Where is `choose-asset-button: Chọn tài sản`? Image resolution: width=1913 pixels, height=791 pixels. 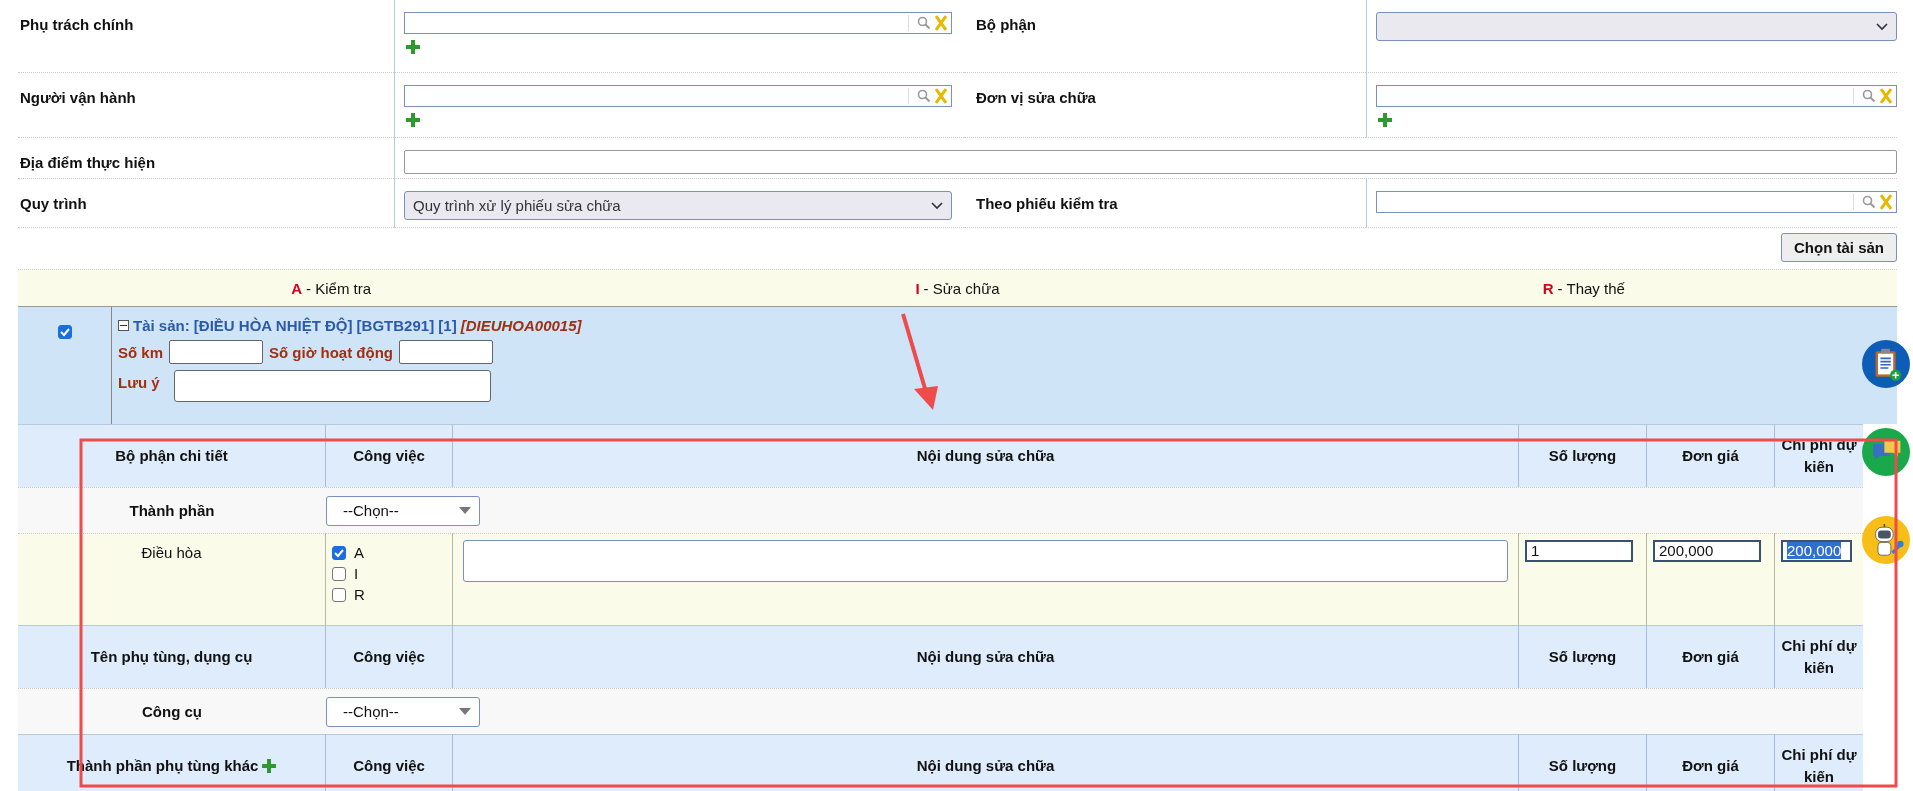
choose-asset-button: Chọn tài sản is located at coordinates (1839, 247).